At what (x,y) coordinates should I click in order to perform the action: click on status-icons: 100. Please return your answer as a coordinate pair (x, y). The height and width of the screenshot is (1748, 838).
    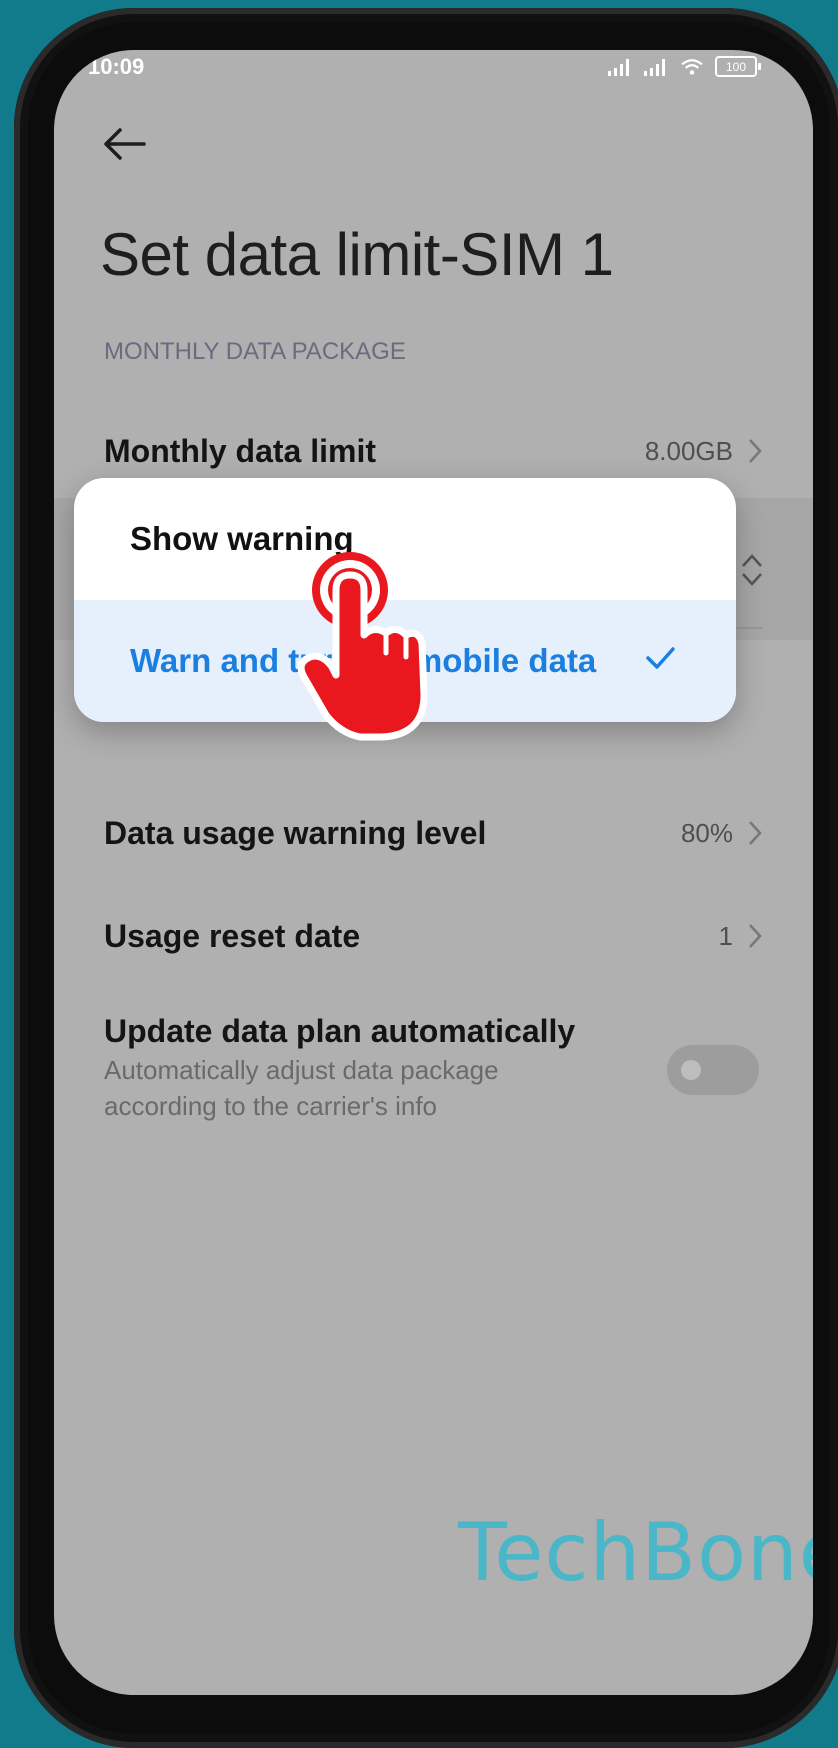
    Looking at the image, I should click on (684, 66).